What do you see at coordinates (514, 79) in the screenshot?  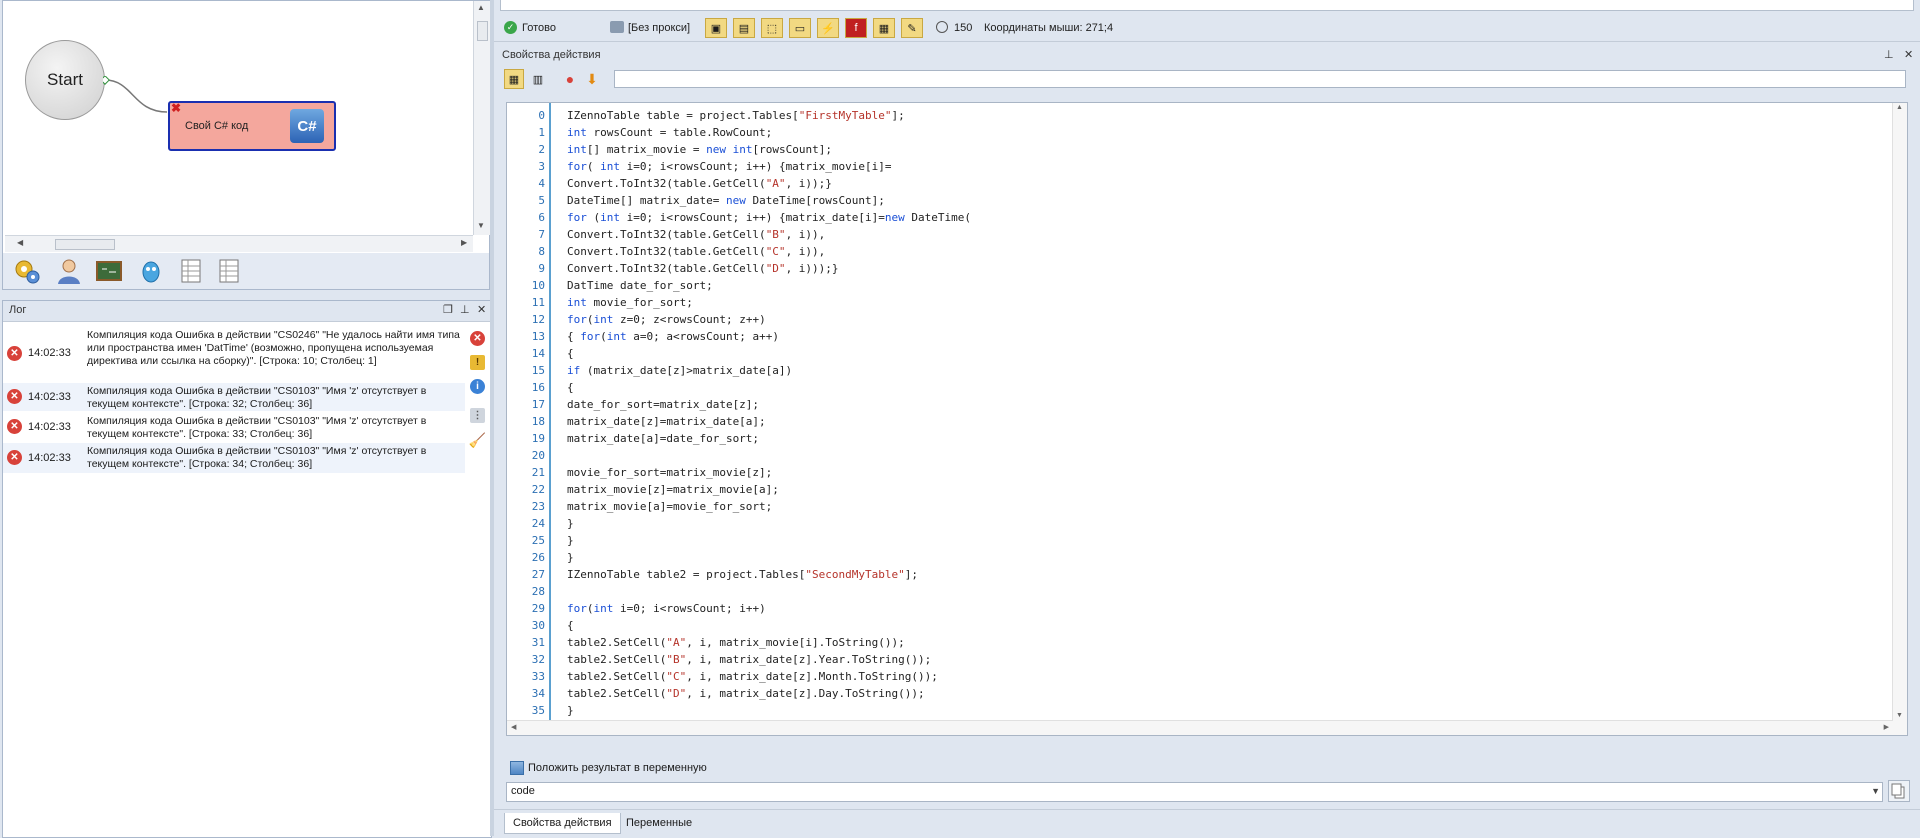 I see `view-properties-icon: ▦` at bounding box center [514, 79].